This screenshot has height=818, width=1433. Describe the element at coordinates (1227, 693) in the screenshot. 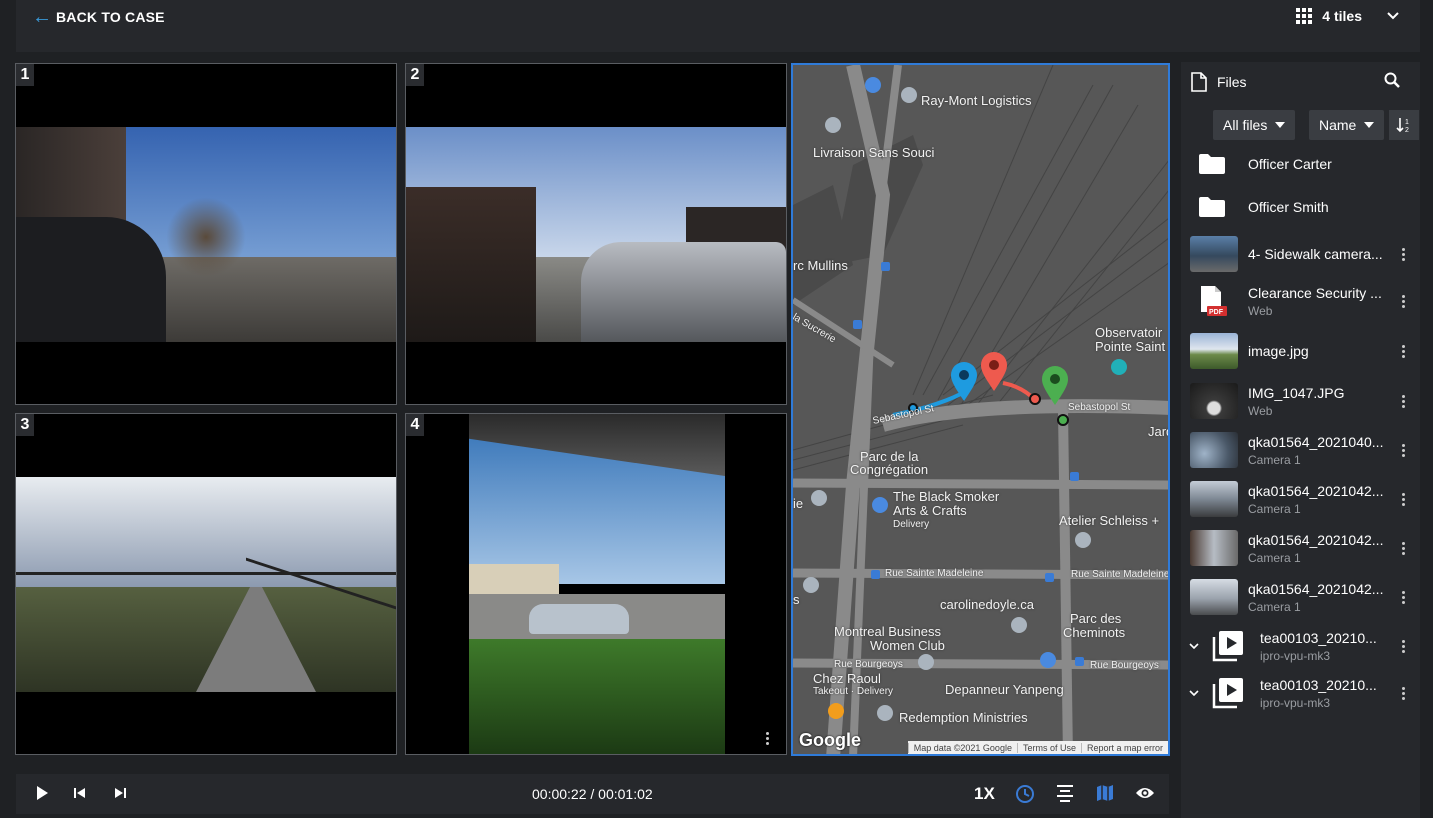

I see `video-icon` at that location.